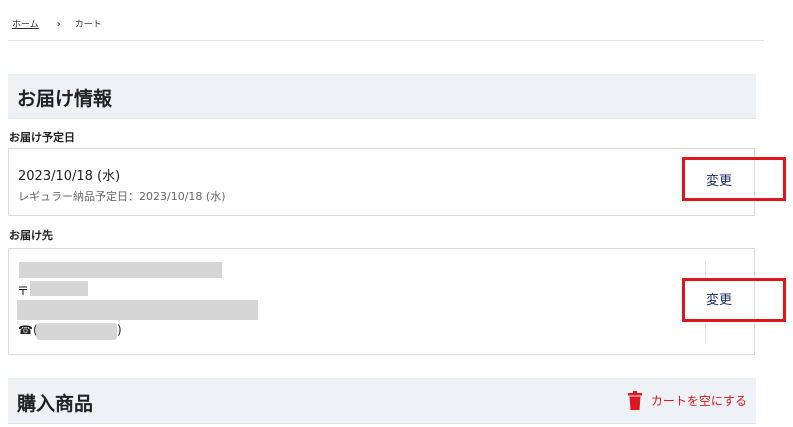  I want to click on highlight-box-address-change, so click(734, 300).